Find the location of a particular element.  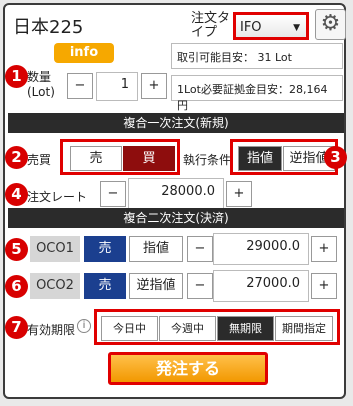

callout-2: 2 is located at coordinates (16, 157).